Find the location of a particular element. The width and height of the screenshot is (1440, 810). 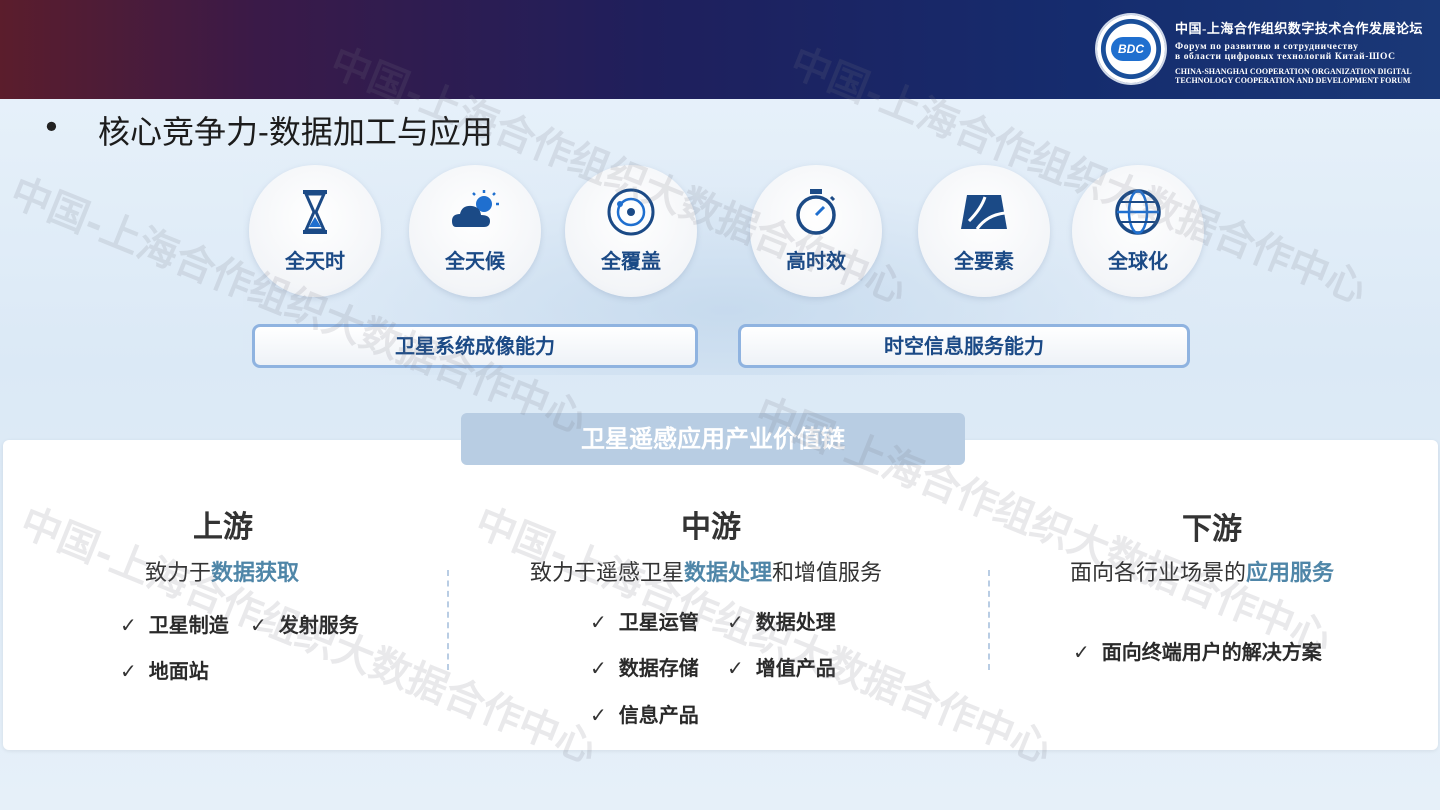

capability-circle: 全要素 is located at coordinates (984, 231).